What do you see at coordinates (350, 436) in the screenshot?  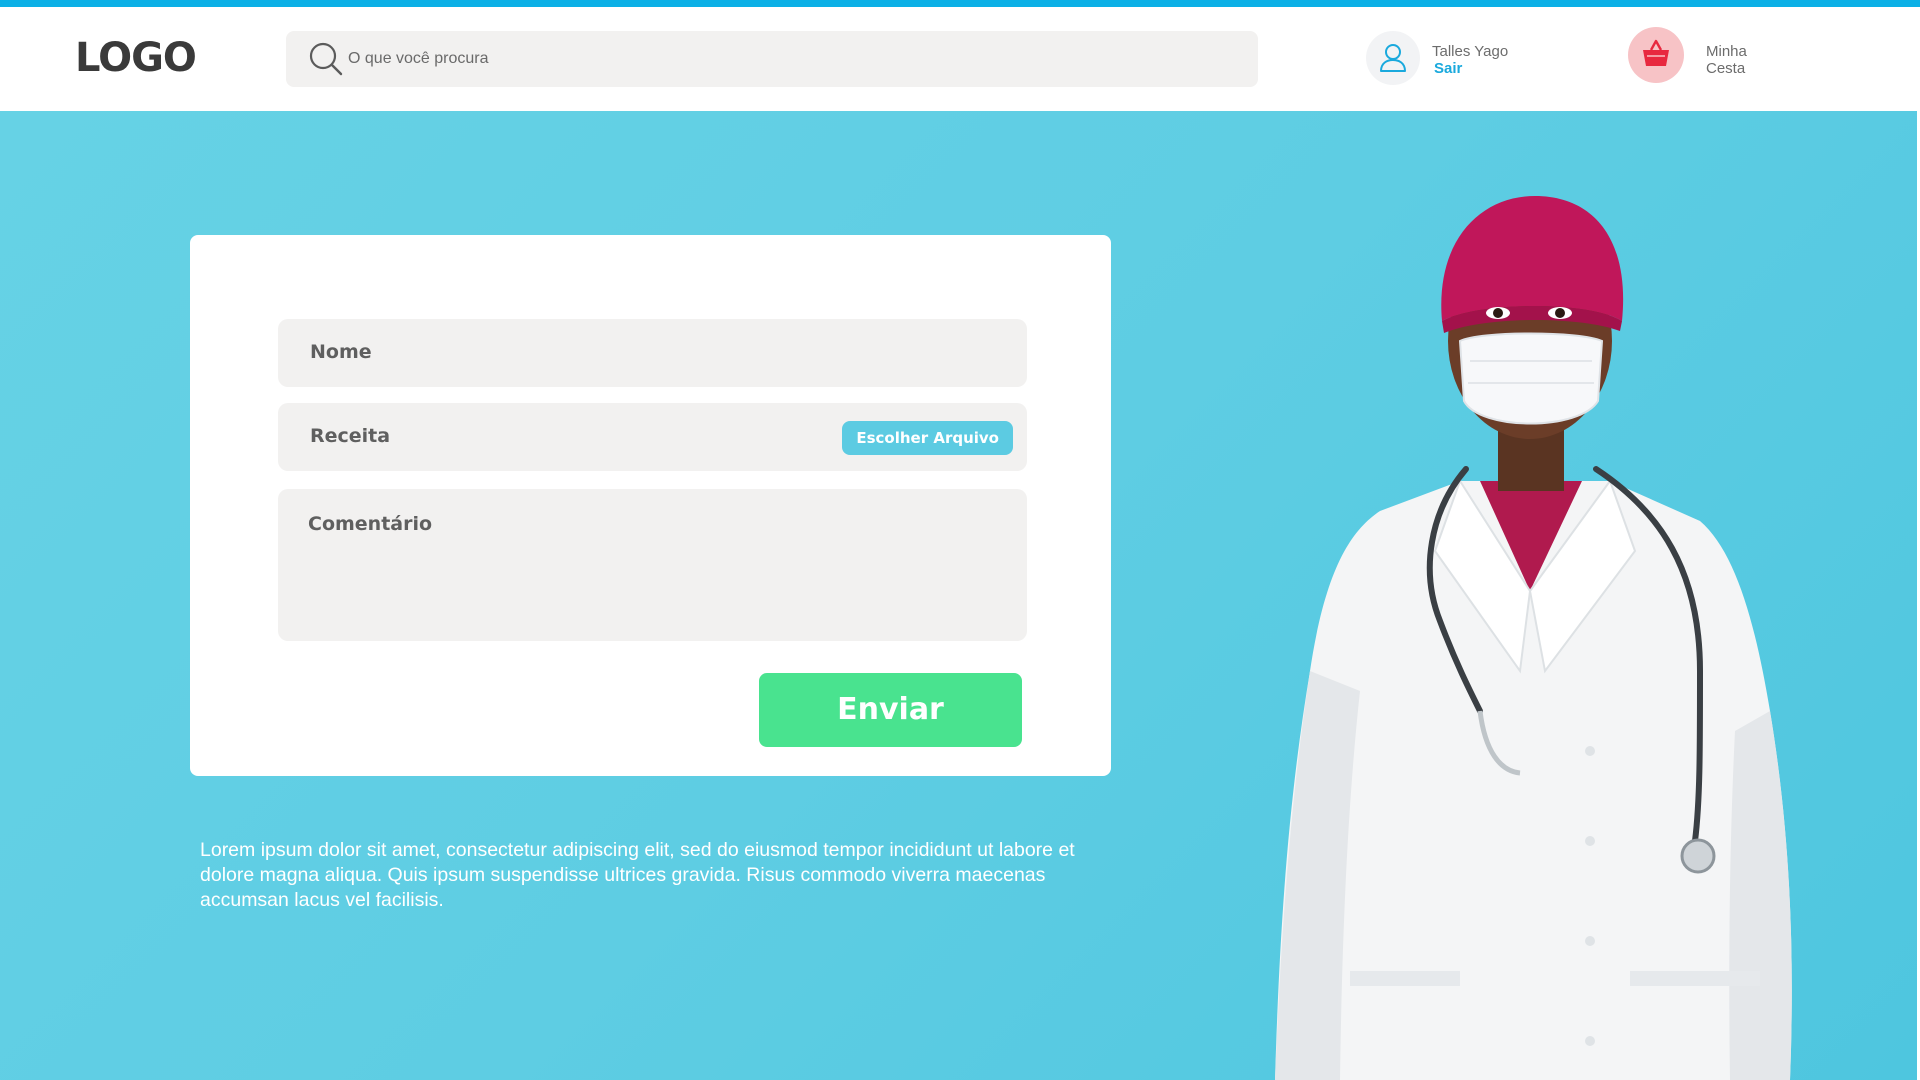 I see `prescription-field-label: Receita` at bounding box center [350, 436].